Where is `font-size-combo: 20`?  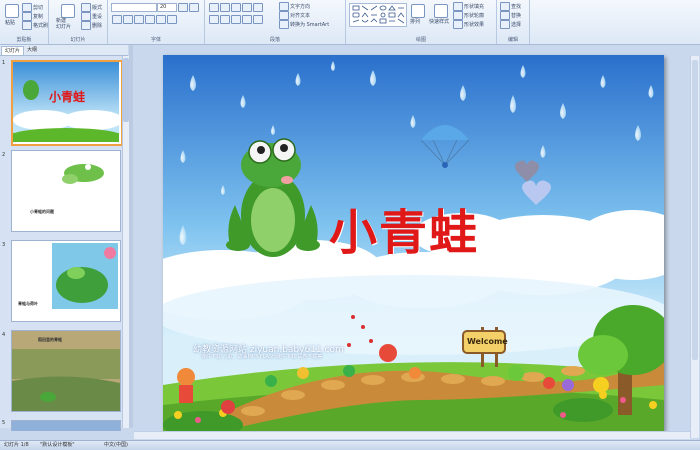
font-size-combo: 20 is located at coordinates (167, 7).